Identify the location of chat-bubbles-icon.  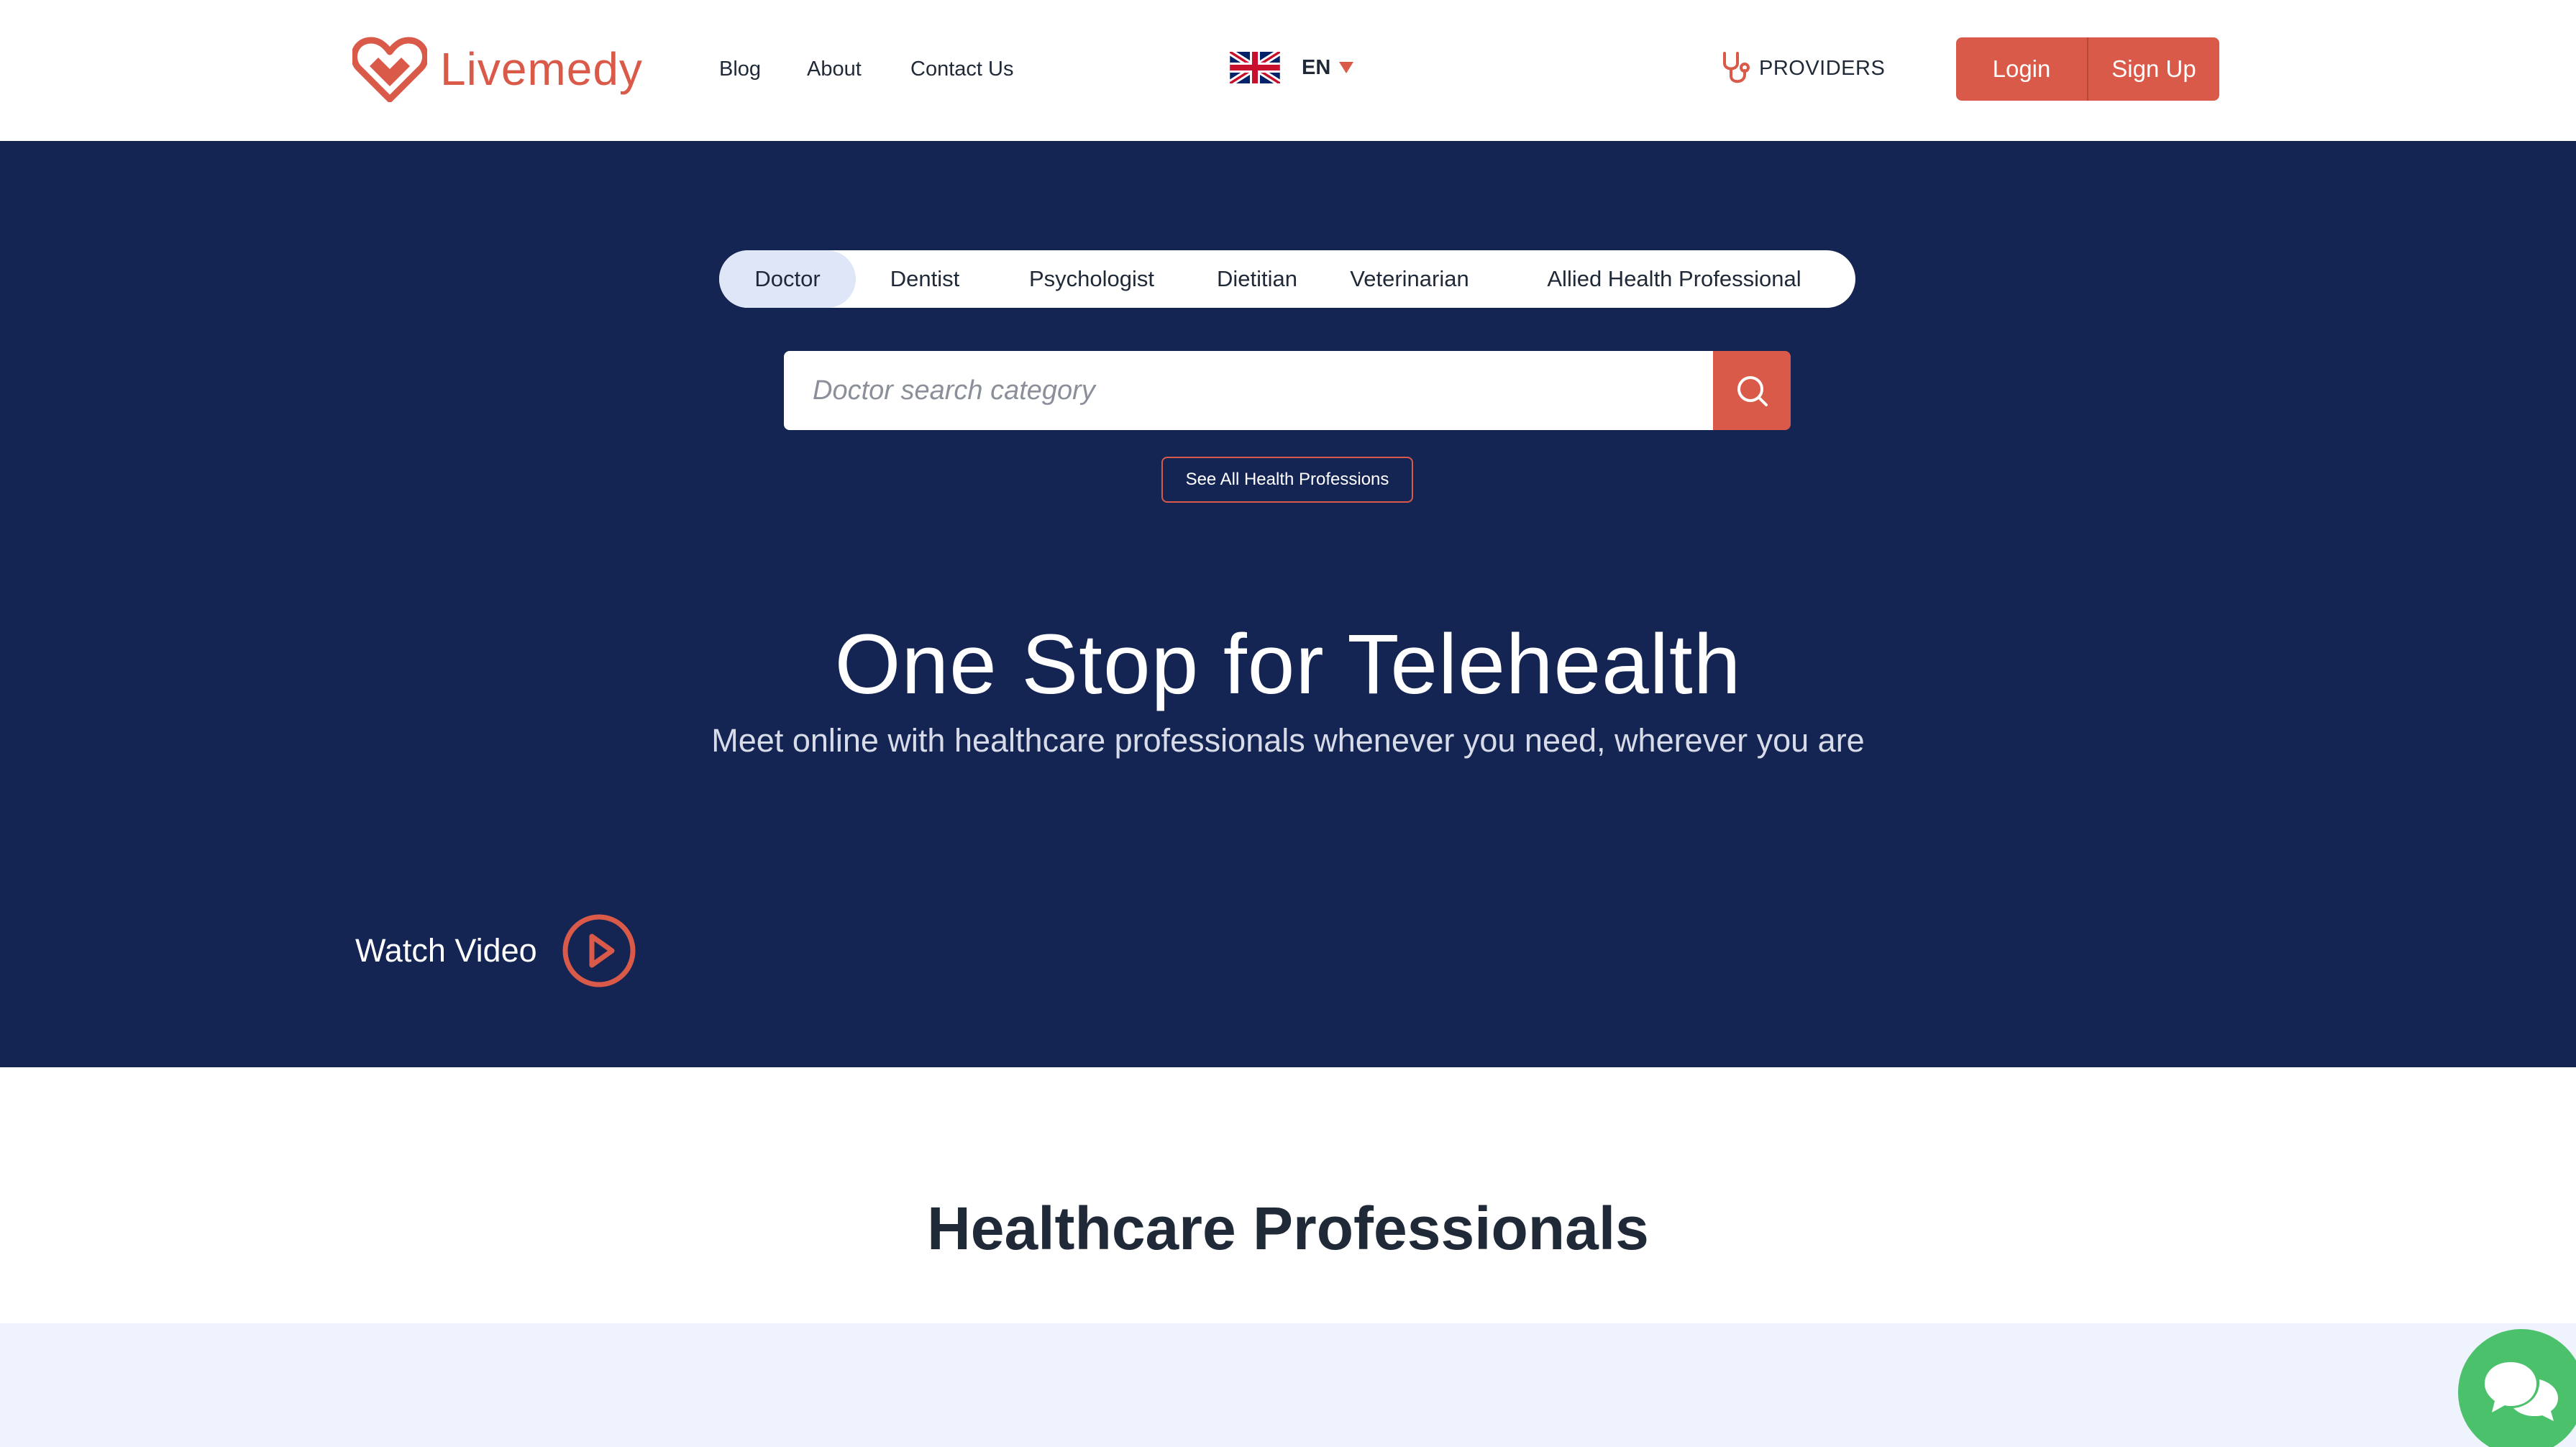
(2521, 1391).